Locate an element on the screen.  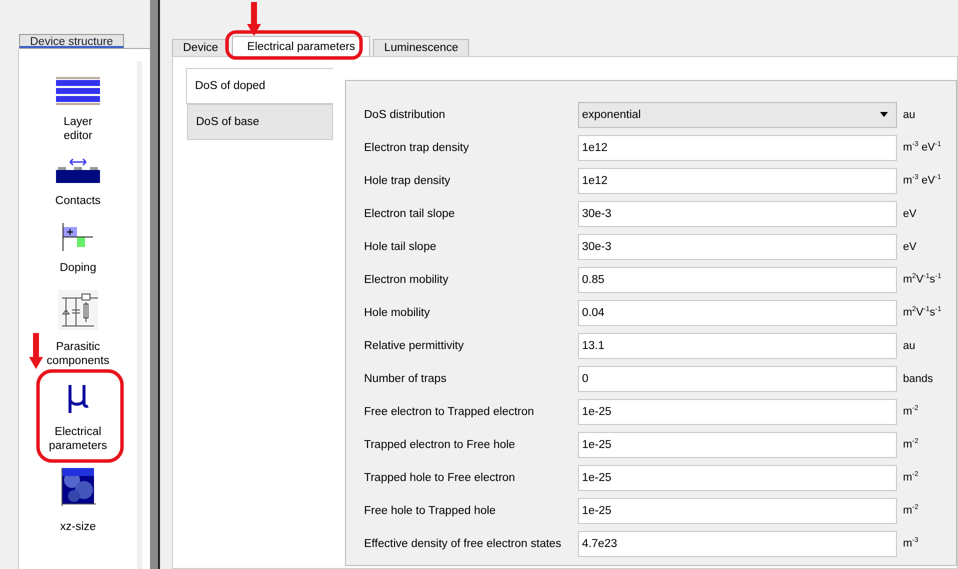
unit-label: bands is located at coordinates (918, 378).